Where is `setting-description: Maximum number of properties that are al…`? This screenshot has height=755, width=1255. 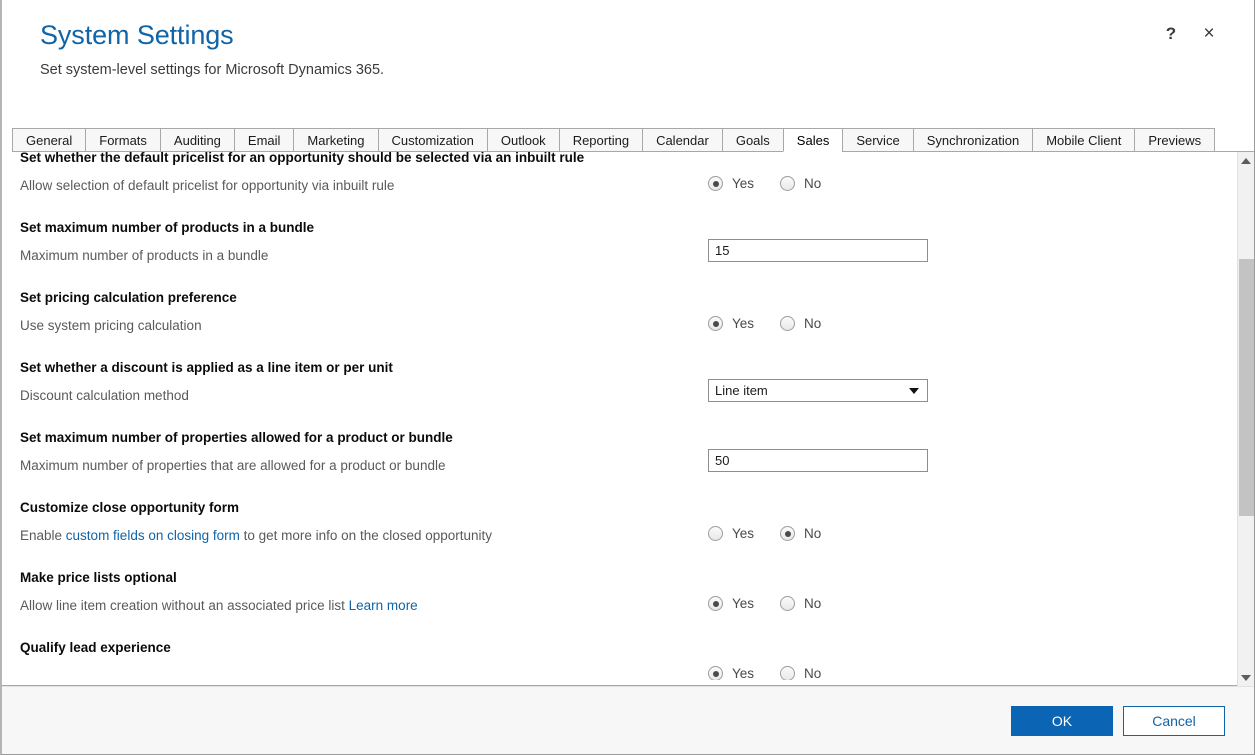 setting-description: Maximum number of properties that are al… is located at coordinates (233, 465).